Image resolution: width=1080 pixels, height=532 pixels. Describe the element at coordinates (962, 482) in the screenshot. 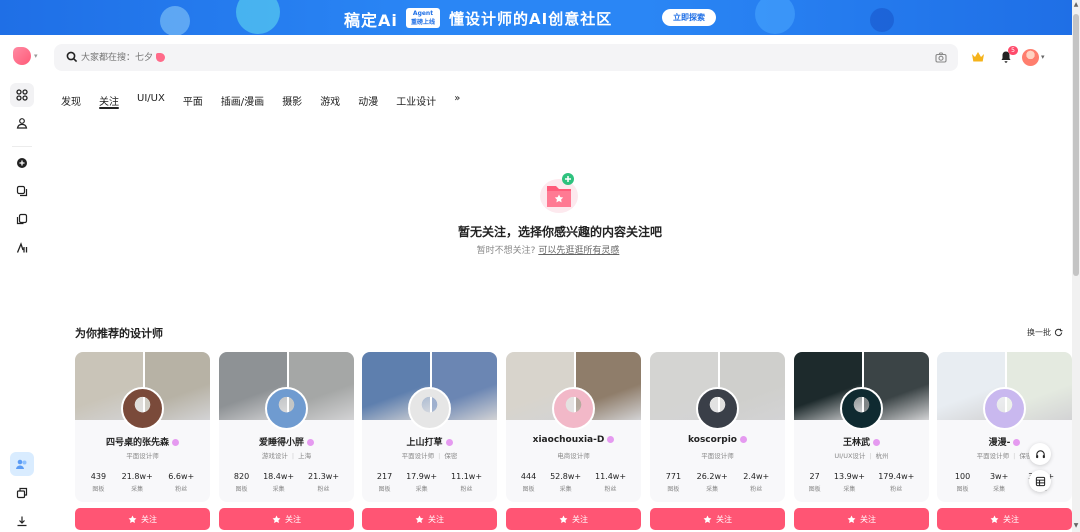

I see `stat-item: 100 图板` at that location.